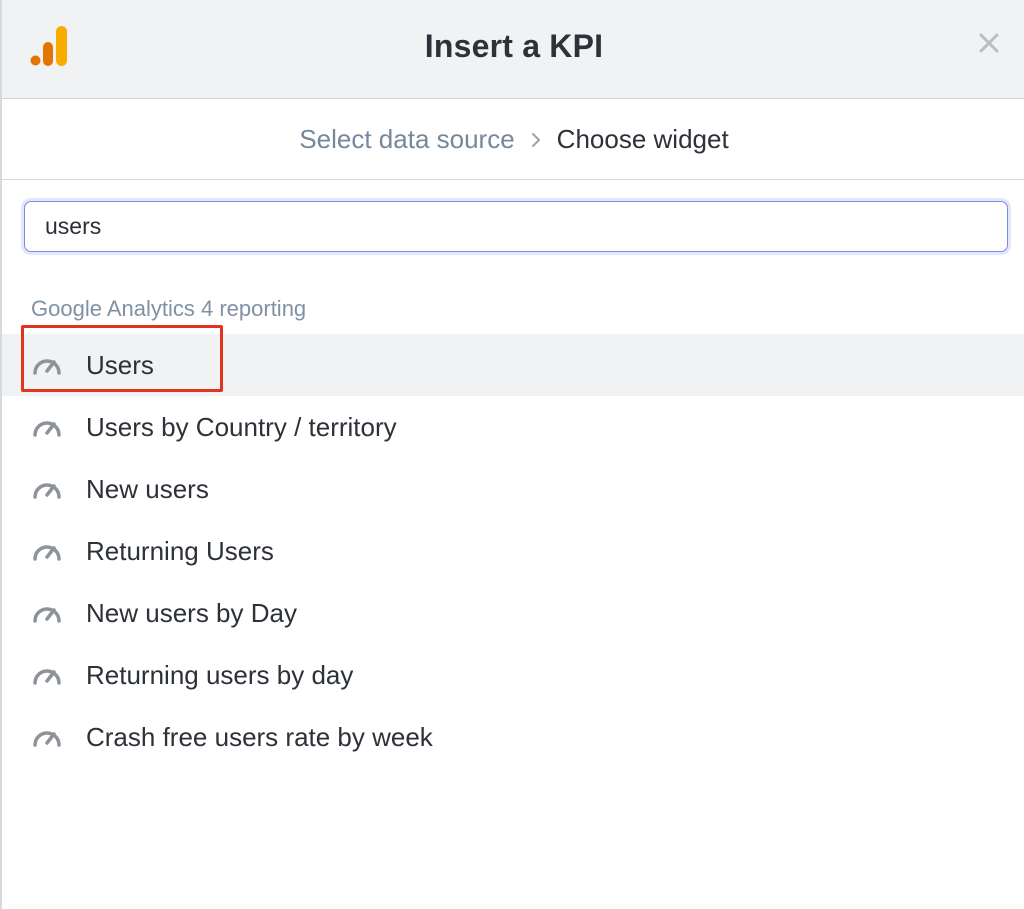 This screenshot has height=909, width=1024. I want to click on search-input, so click(516, 226).